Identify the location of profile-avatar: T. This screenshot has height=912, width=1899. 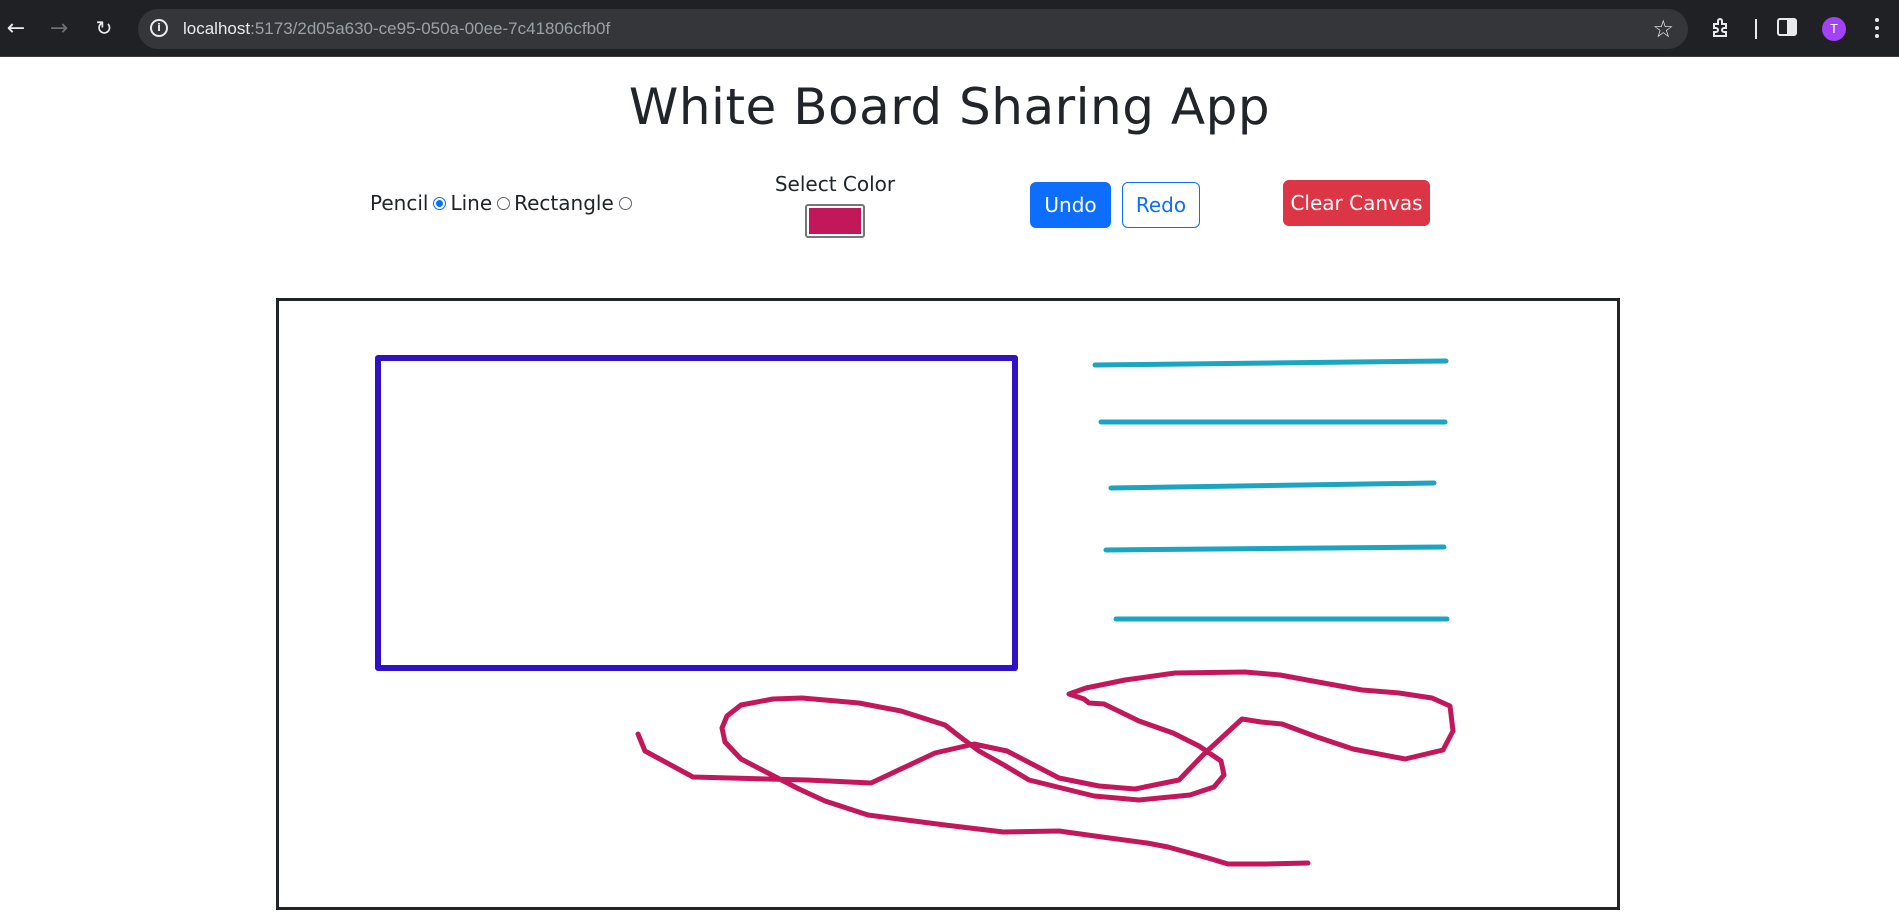
(1834, 29).